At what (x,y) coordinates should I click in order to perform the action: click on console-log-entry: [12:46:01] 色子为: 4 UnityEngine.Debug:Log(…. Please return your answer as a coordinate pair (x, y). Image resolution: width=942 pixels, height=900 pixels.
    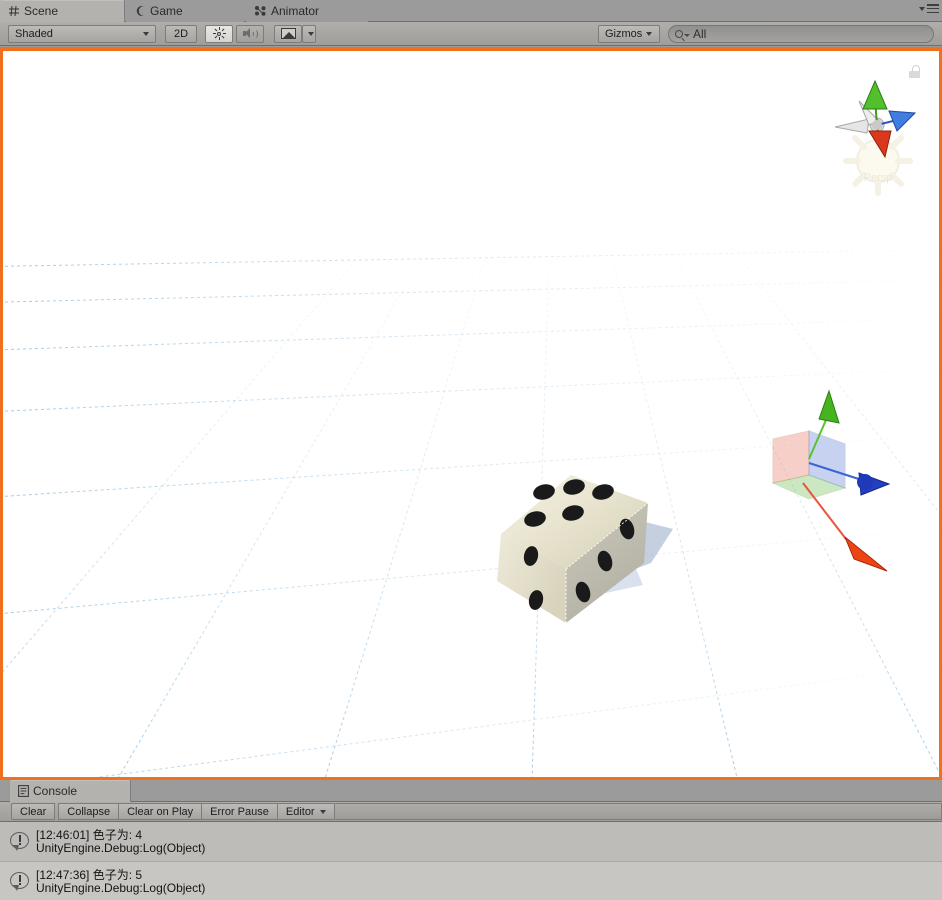
    Looking at the image, I should click on (471, 842).